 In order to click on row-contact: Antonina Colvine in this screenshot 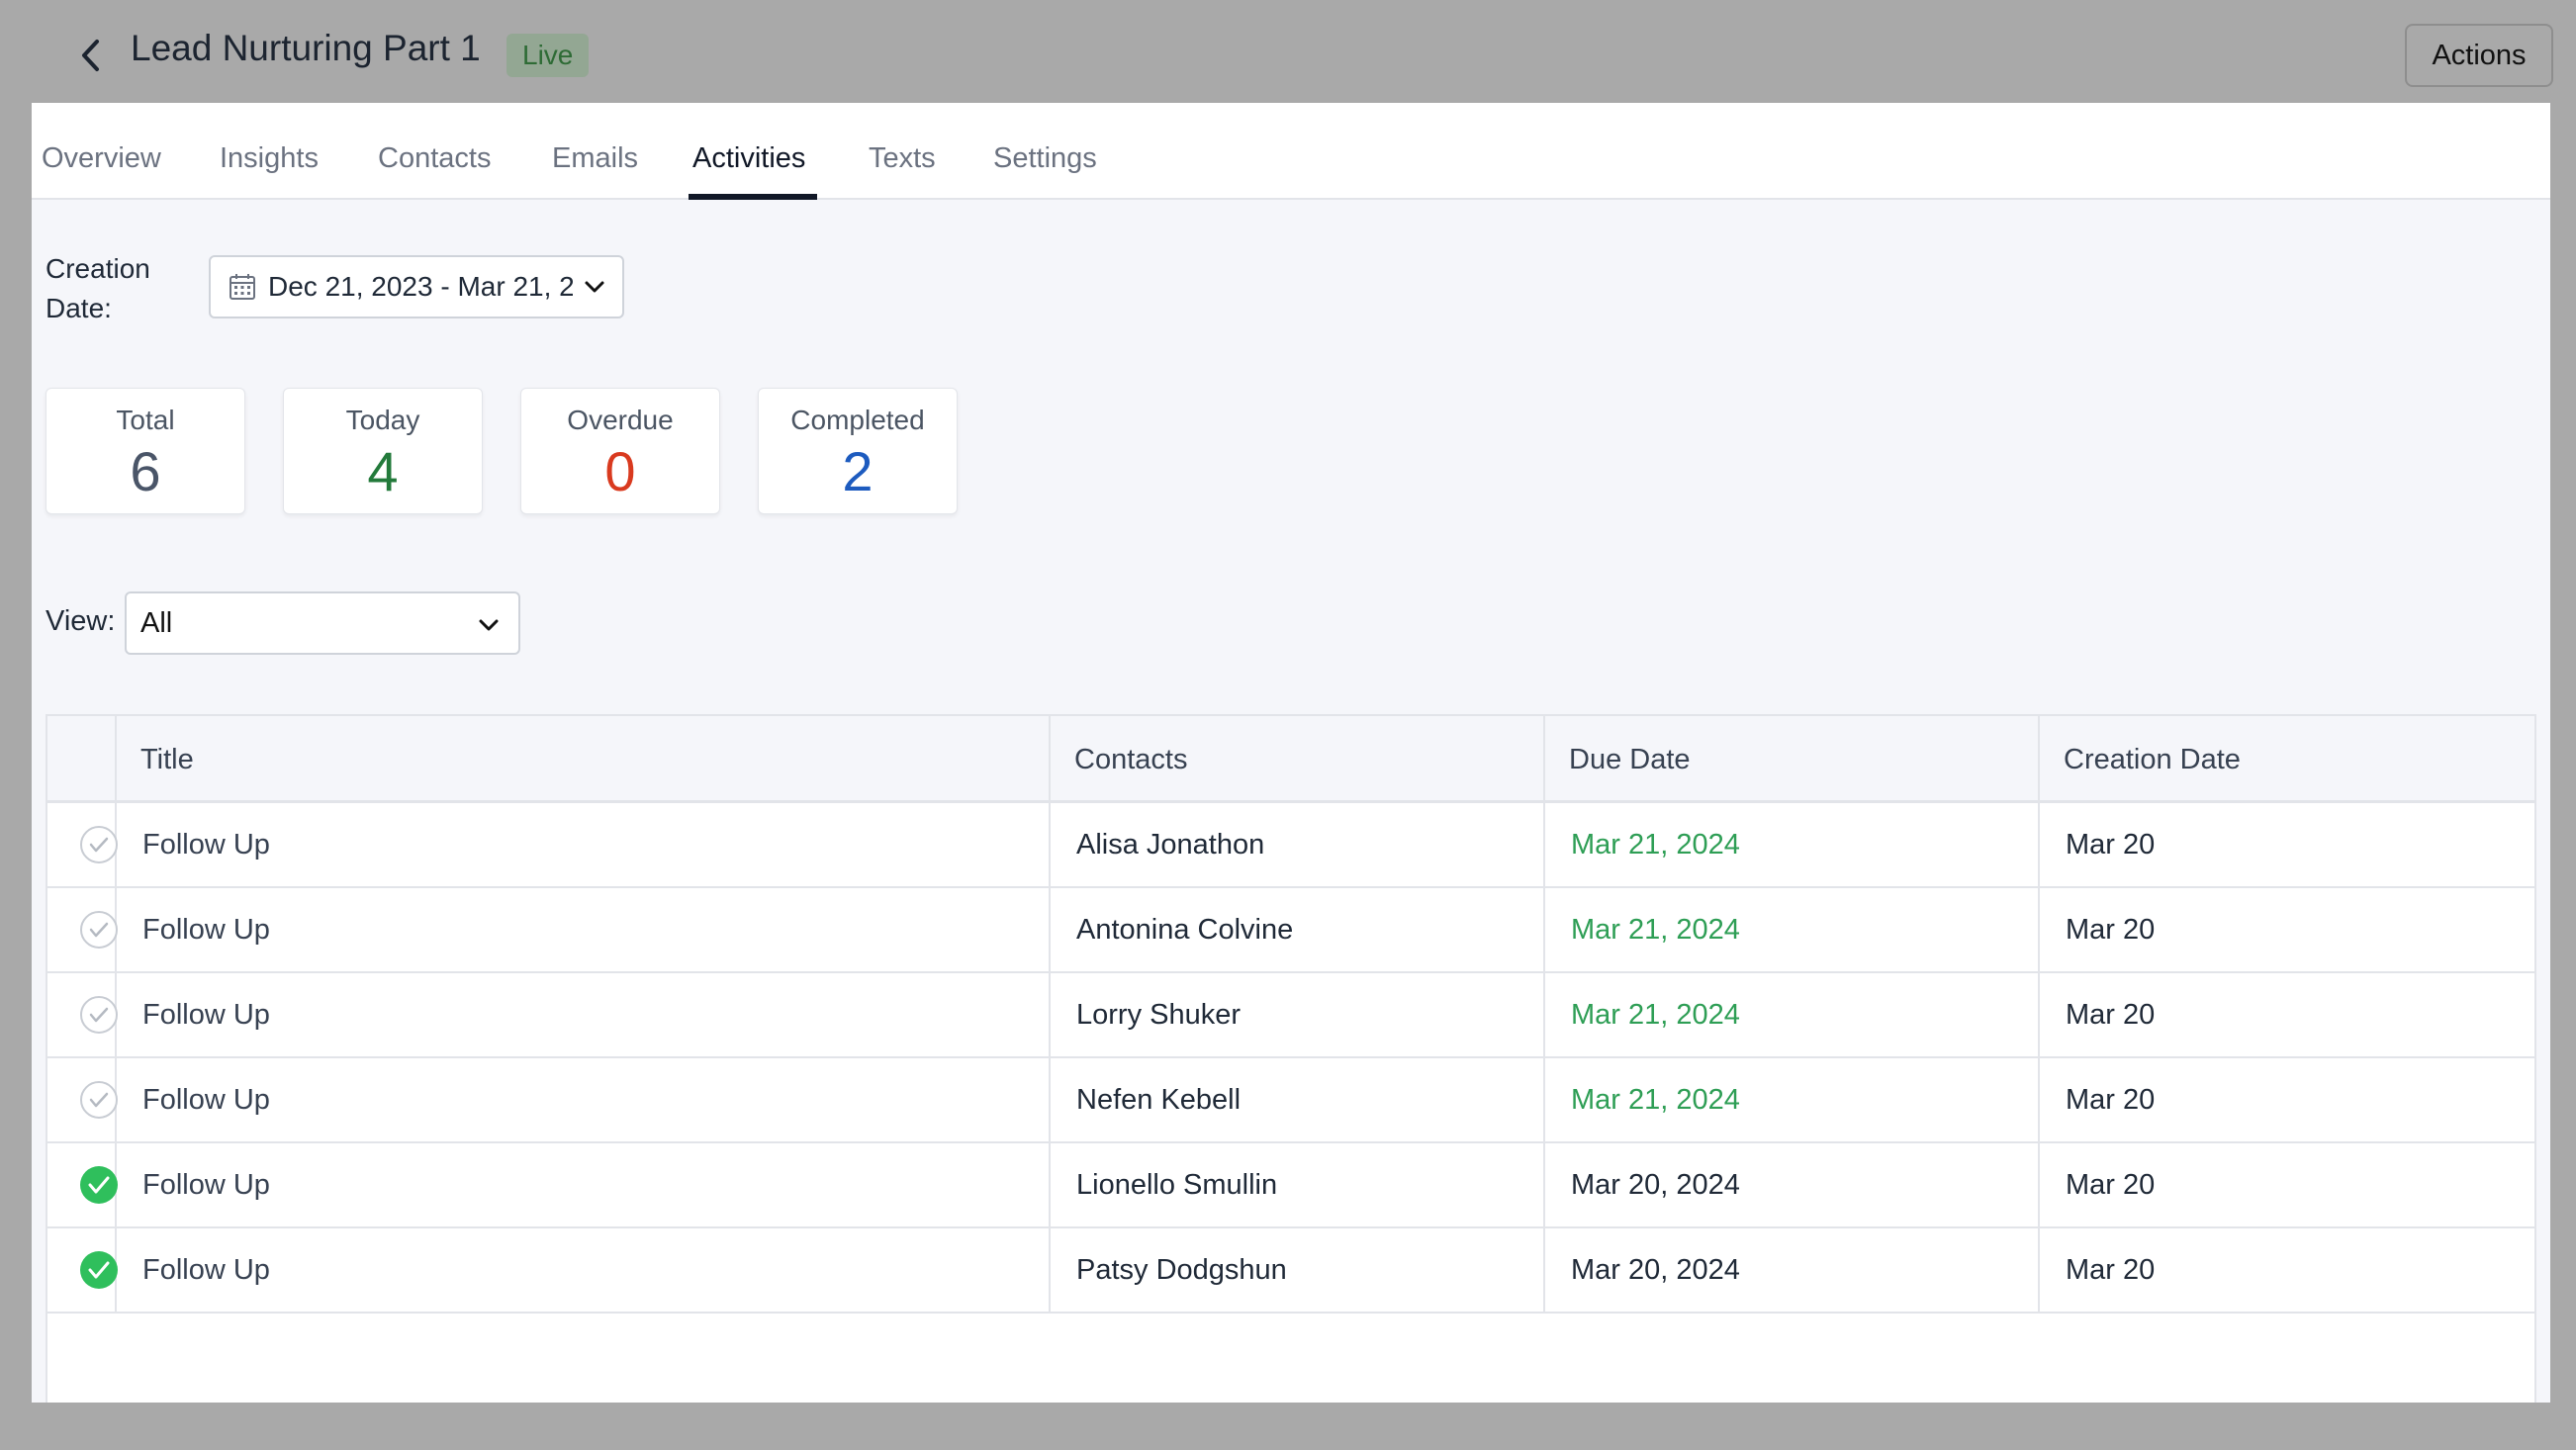, I will do `click(1298, 929)`.